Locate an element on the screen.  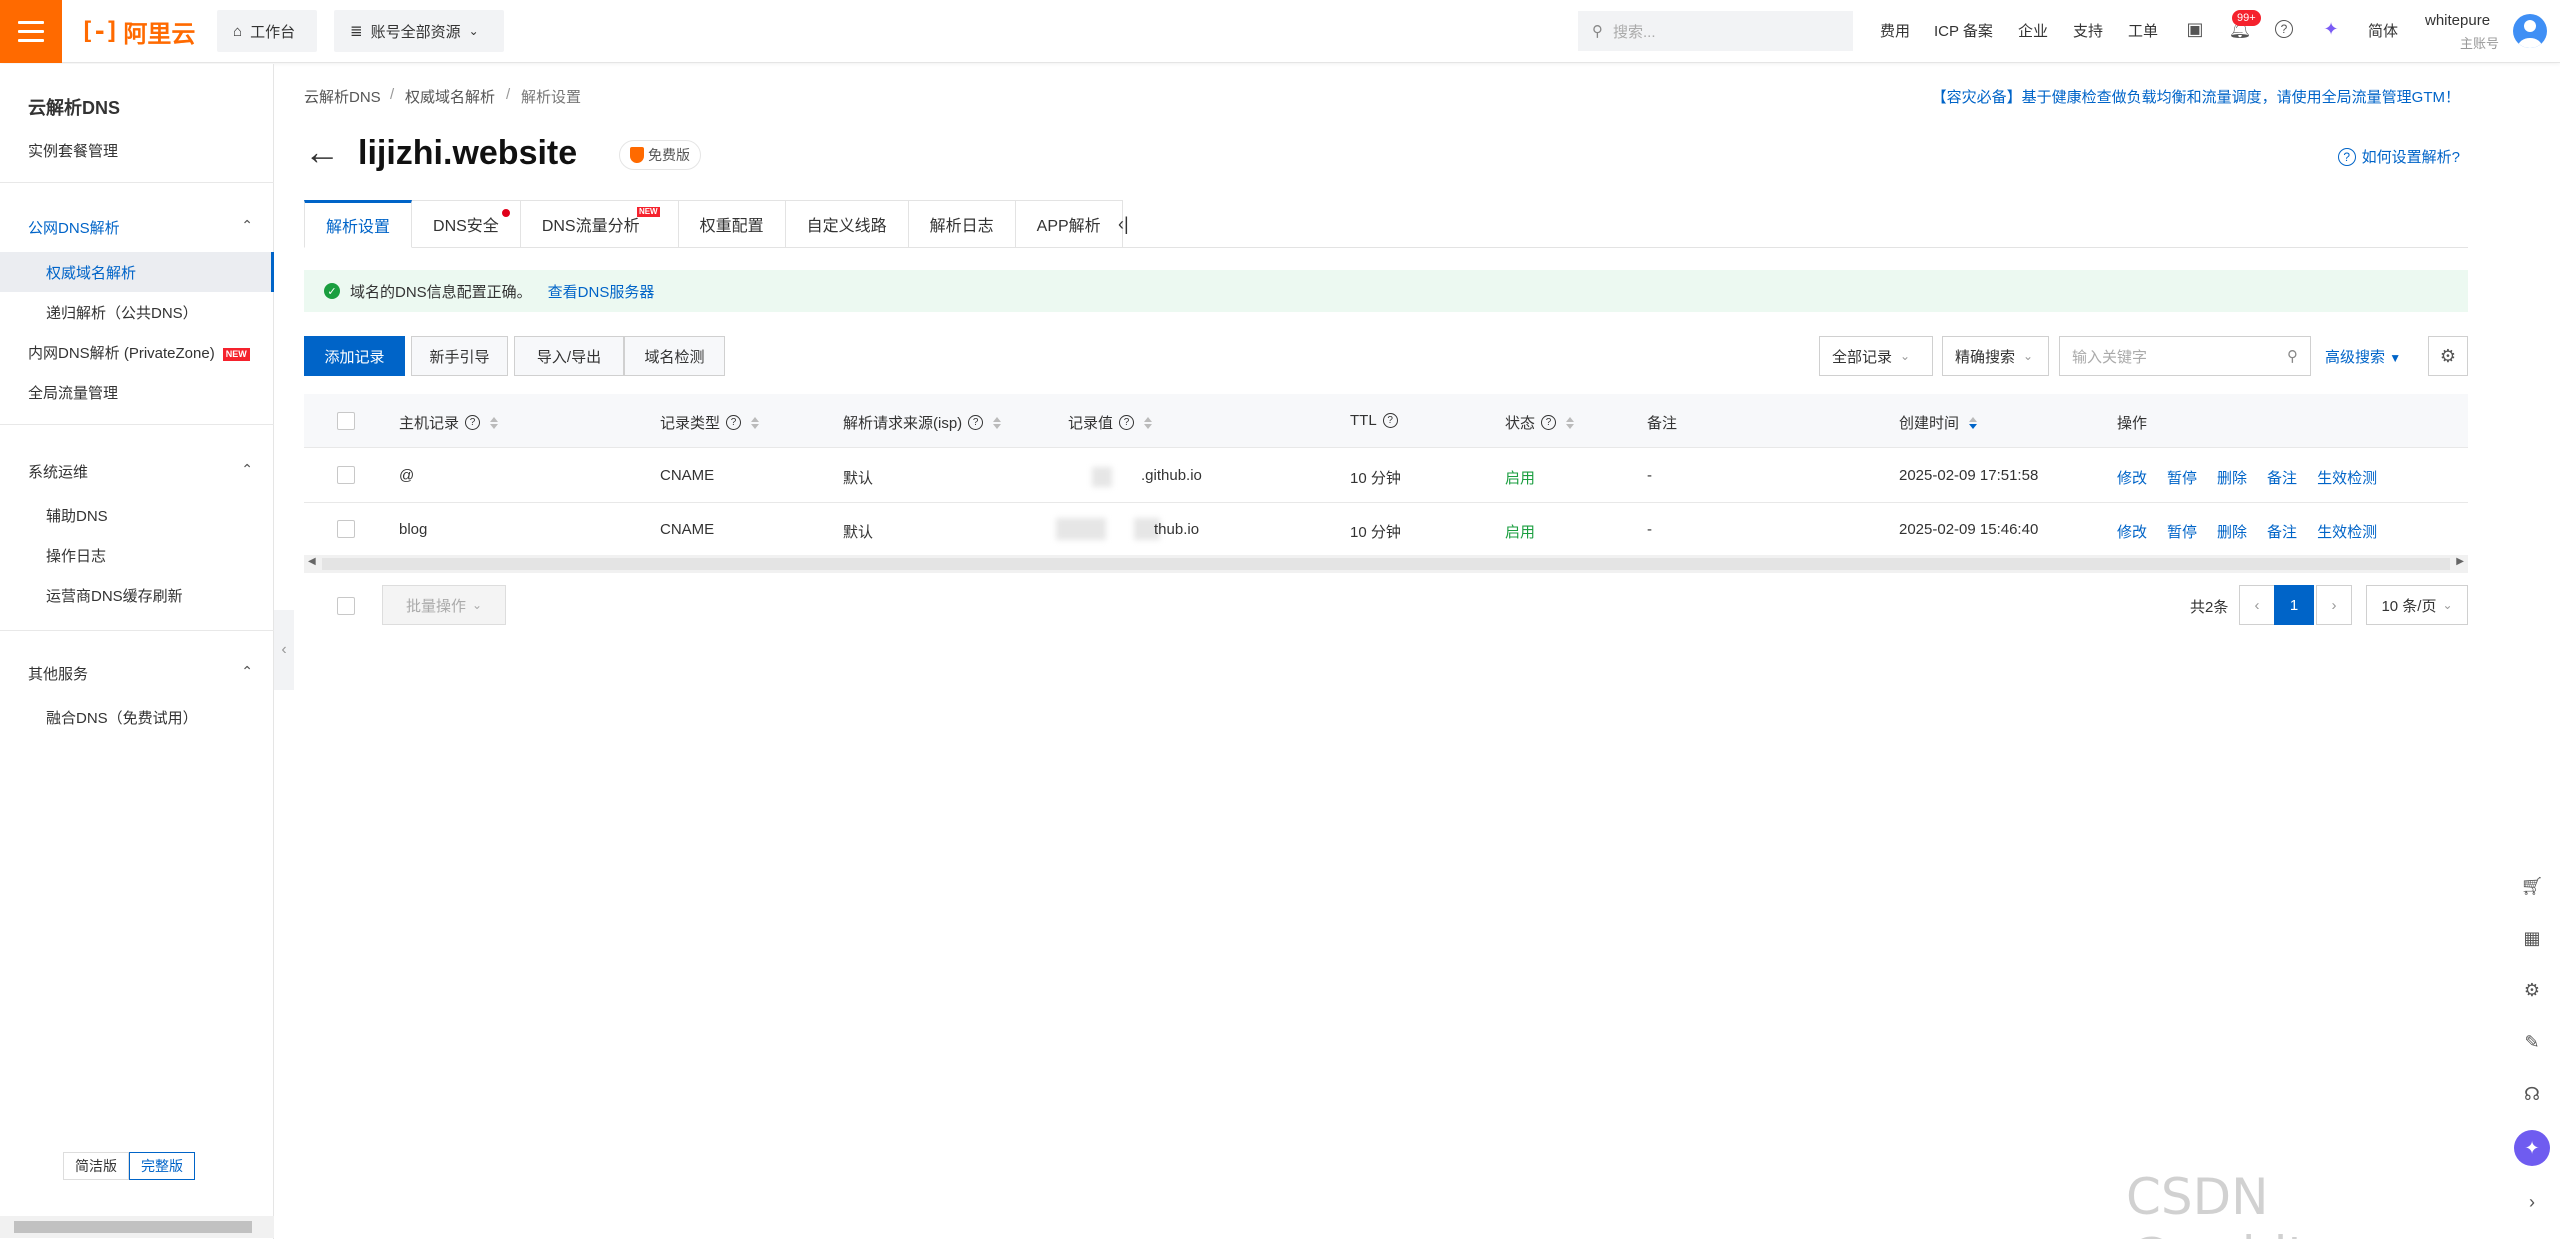
col-type: 记录类型? is located at coordinates (709, 422).